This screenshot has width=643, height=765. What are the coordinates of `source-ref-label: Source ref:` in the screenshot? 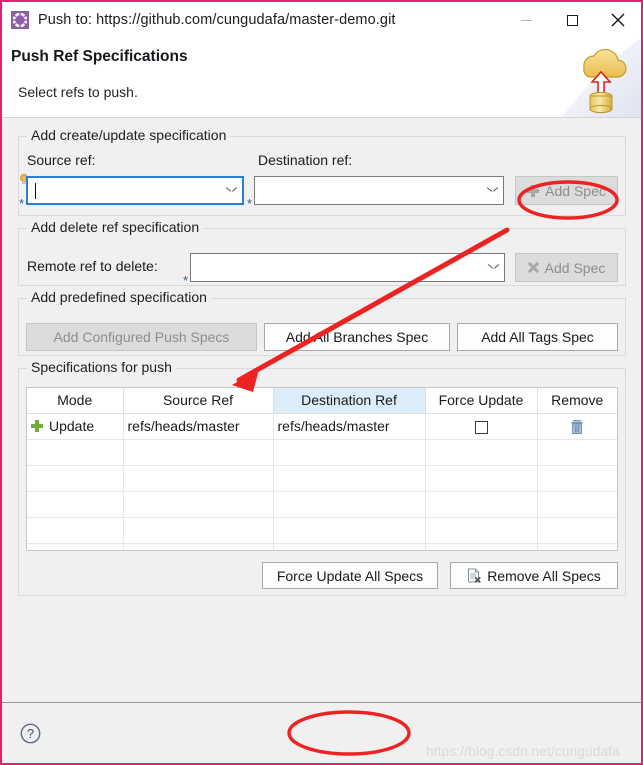 It's located at (61, 160).